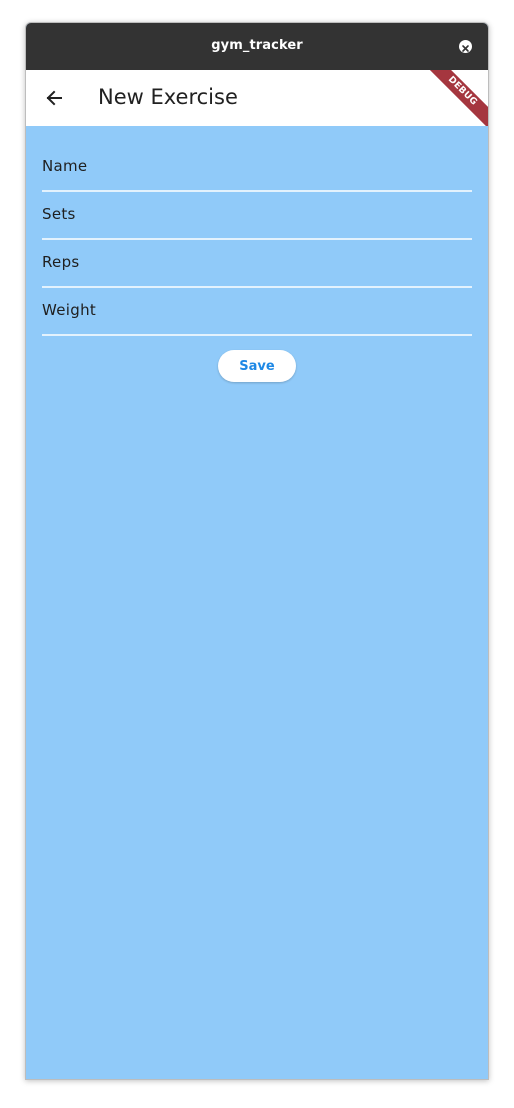 The height and width of the screenshot is (1108, 514). I want to click on page-title: New Exercise, so click(168, 97).